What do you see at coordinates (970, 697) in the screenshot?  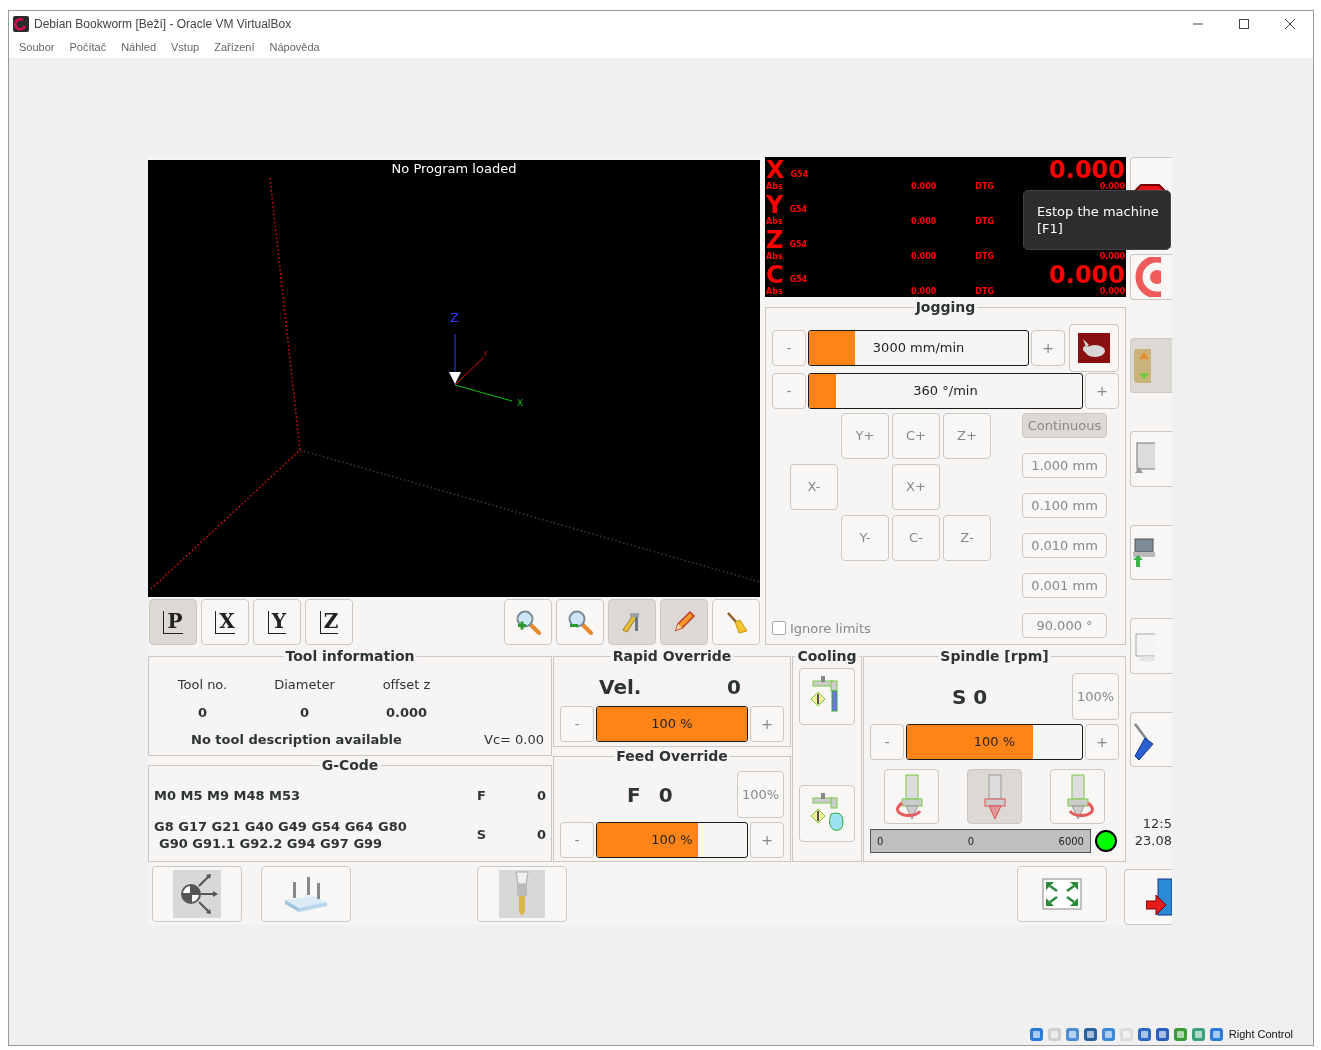 I see `spindle-speed: S 0` at bounding box center [970, 697].